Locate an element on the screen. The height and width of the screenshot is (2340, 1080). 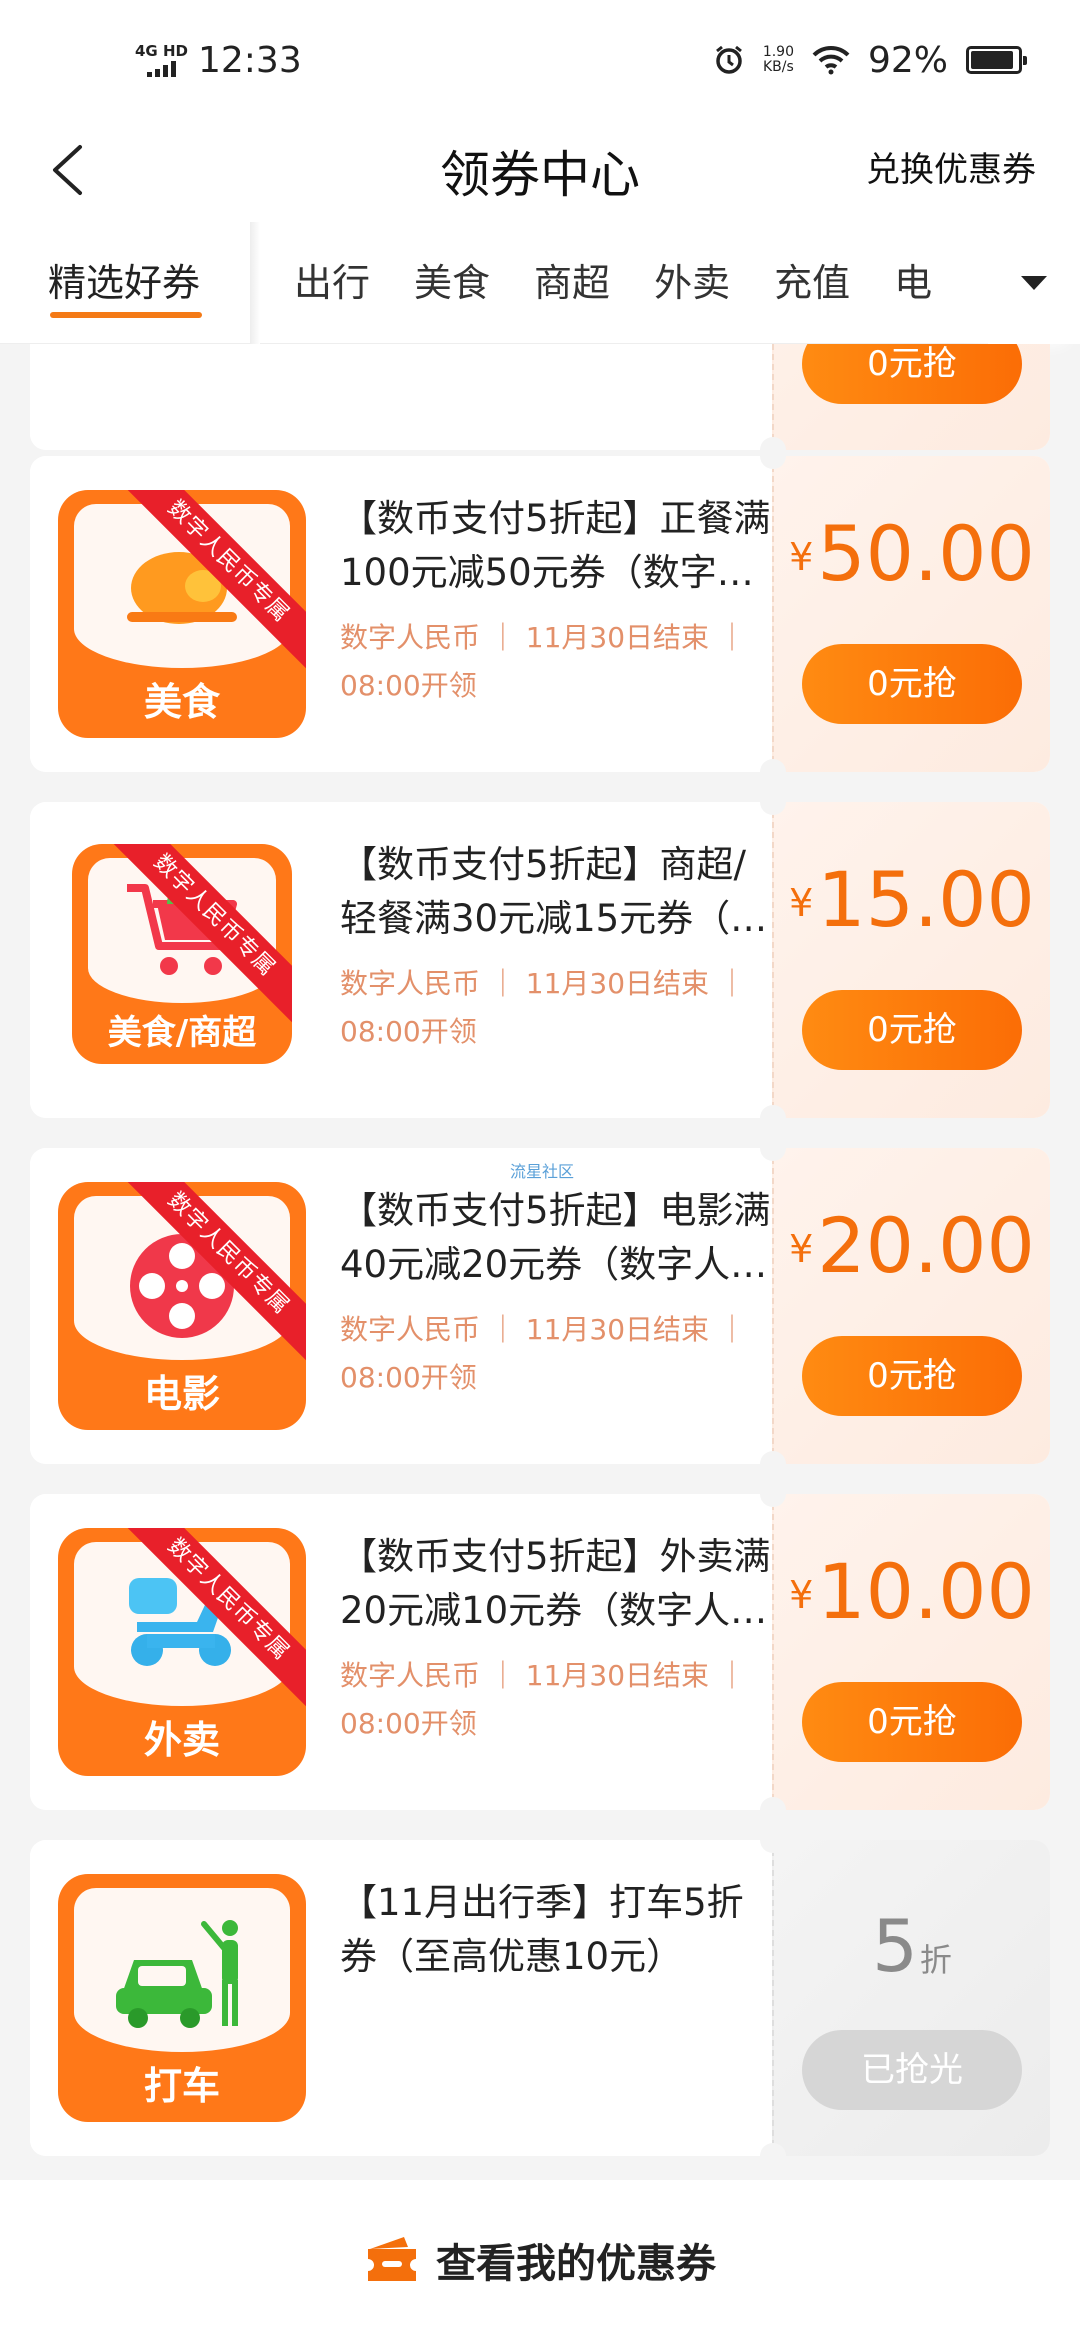
thumbnail-label: 外卖 is located at coordinates (181, 1740).